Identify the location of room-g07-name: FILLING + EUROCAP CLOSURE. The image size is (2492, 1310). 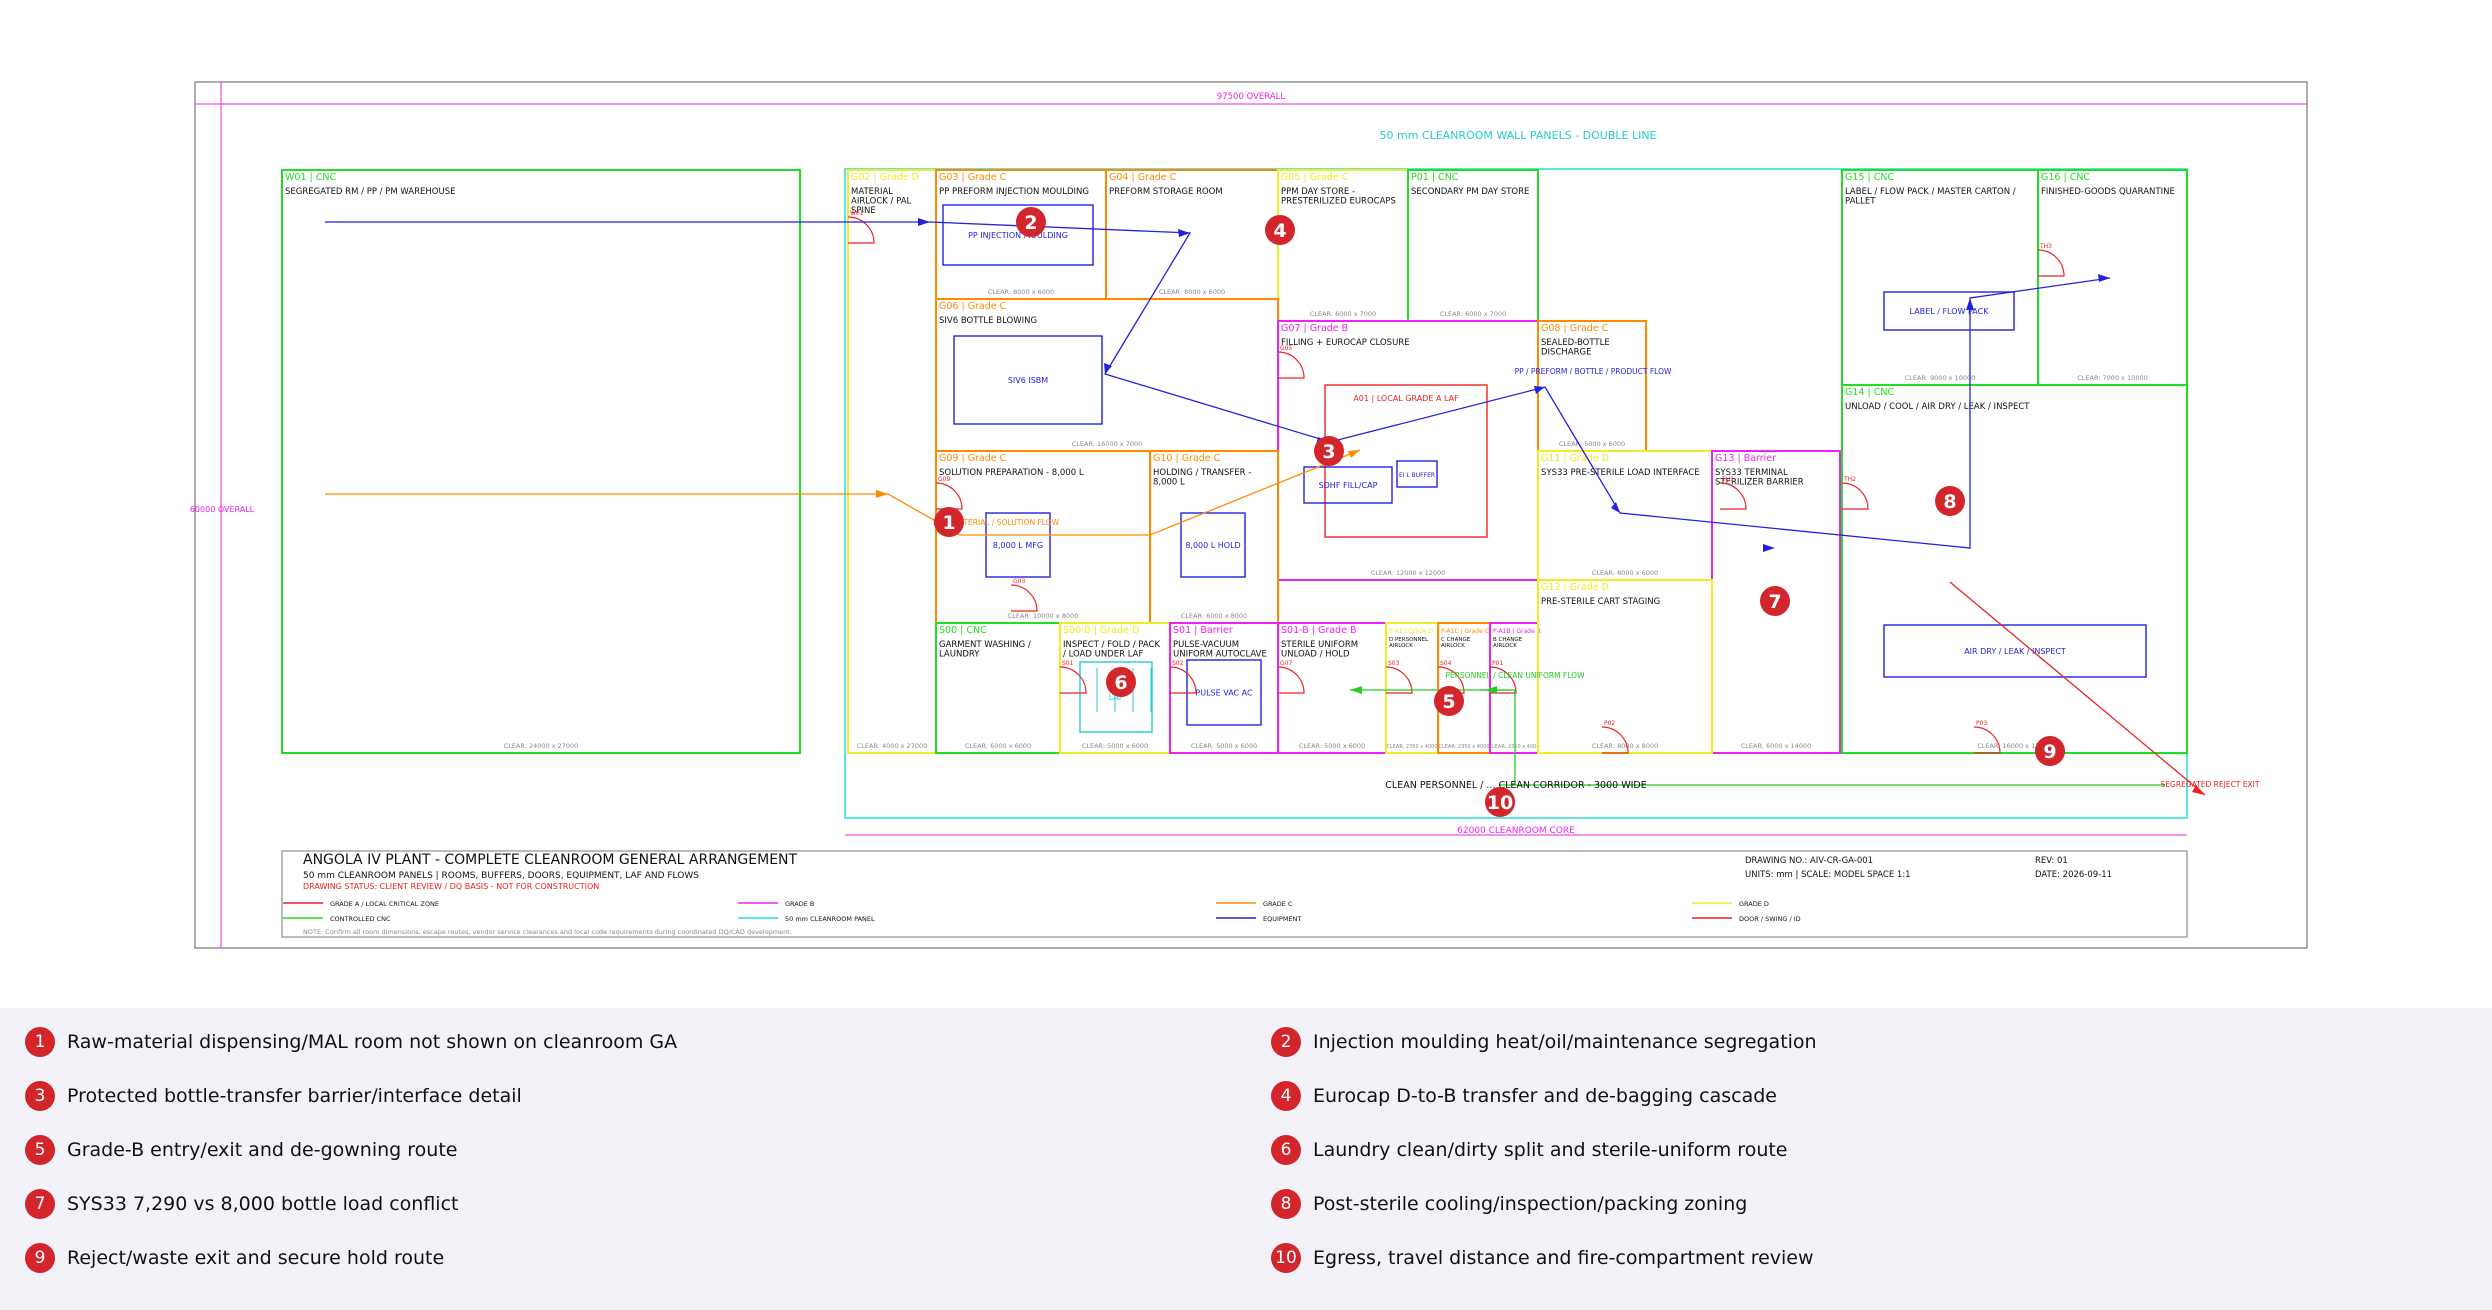
(1345, 343).